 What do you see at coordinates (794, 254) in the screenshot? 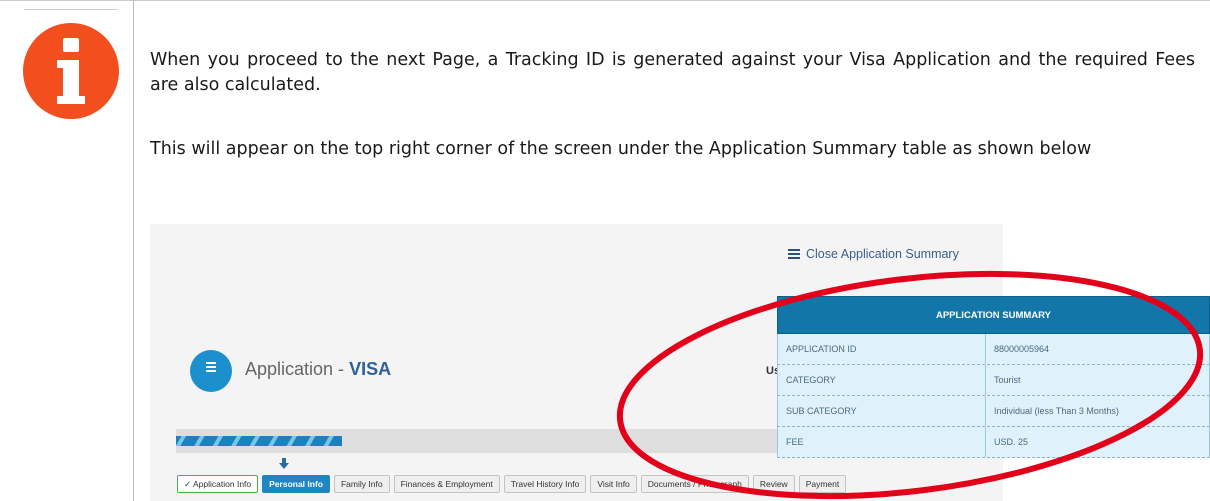
I see `menu-icon` at bounding box center [794, 254].